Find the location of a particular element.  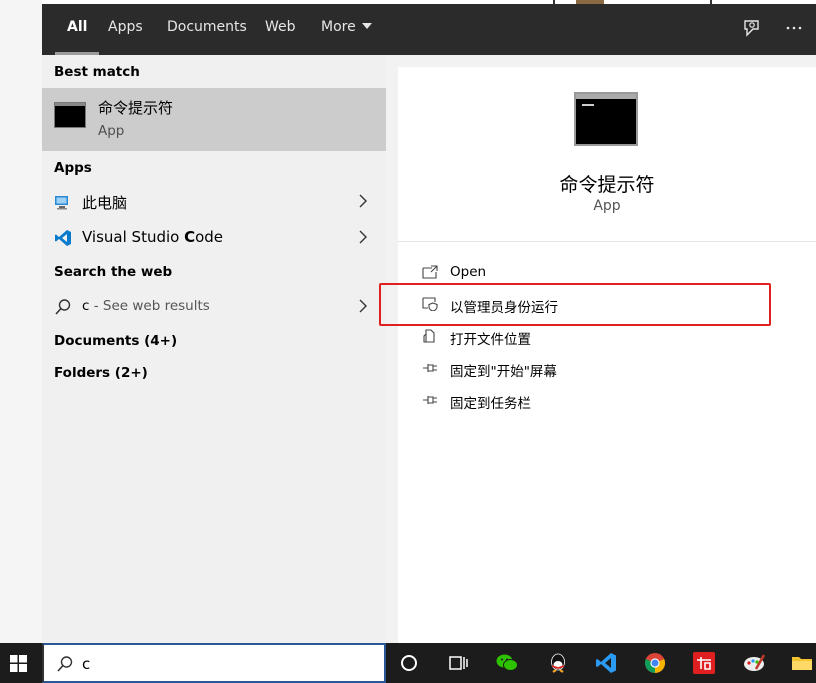

paint-icon is located at coordinates (754, 663).